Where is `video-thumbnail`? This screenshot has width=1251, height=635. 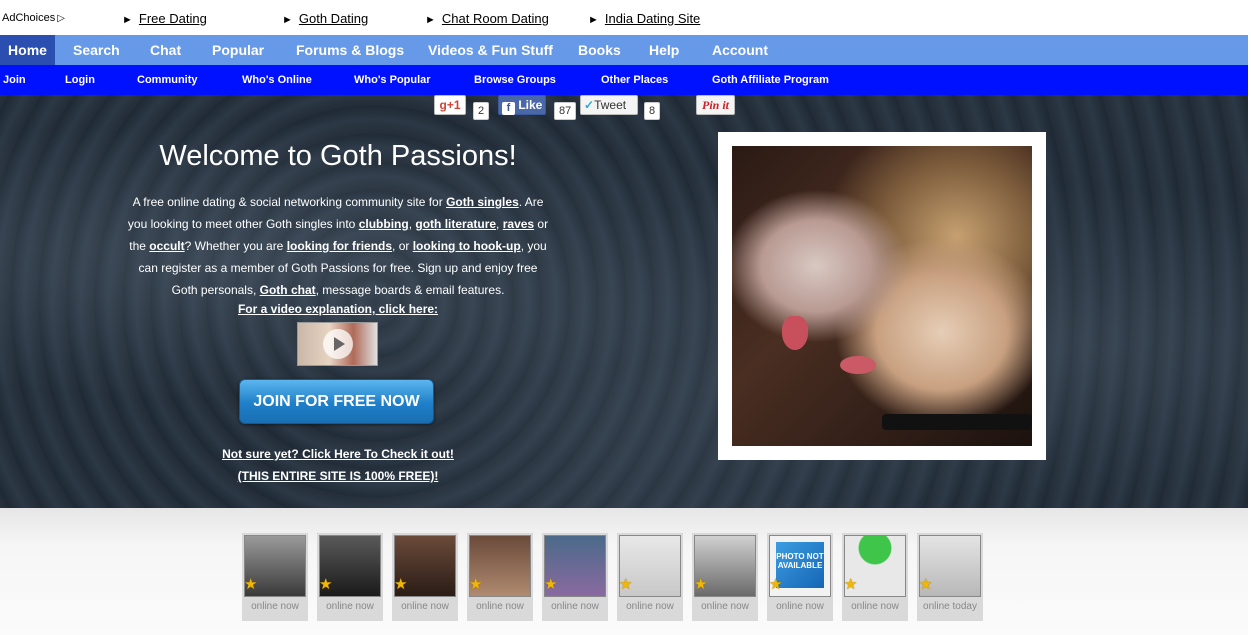
video-thumbnail is located at coordinates (337, 344).